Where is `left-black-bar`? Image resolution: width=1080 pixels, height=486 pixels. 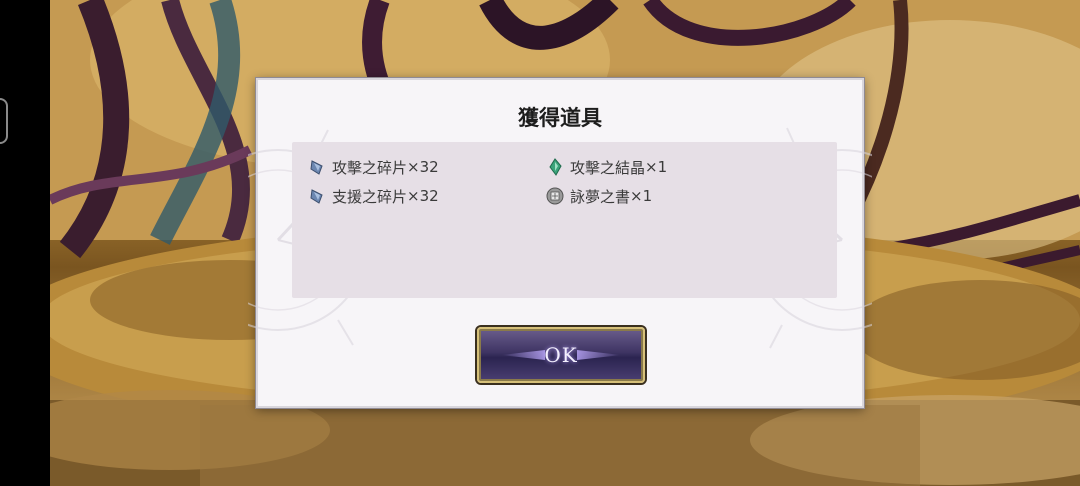 left-black-bar is located at coordinates (25, 243).